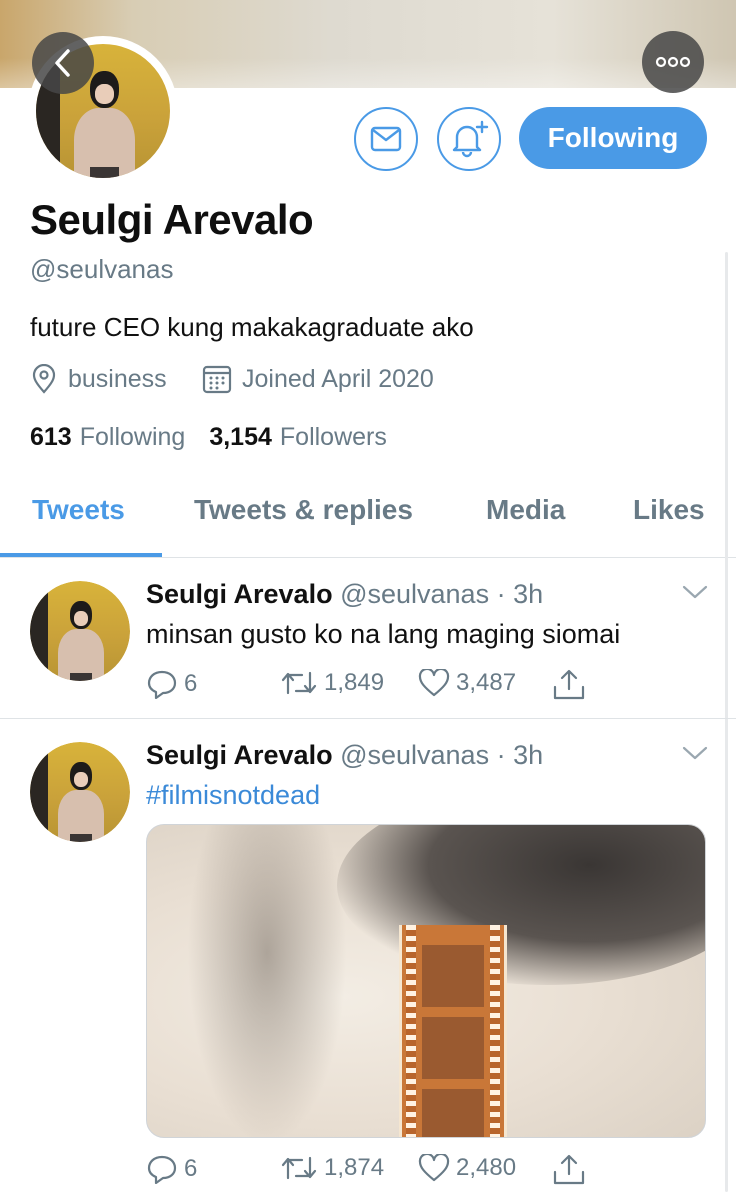 Image resolution: width=736 pixels, height=1200 pixels. What do you see at coordinates (233, 795) in the screenshot?
I see `tweet-hashtag: #filmisnotdead` at bounding box center [233, 795].